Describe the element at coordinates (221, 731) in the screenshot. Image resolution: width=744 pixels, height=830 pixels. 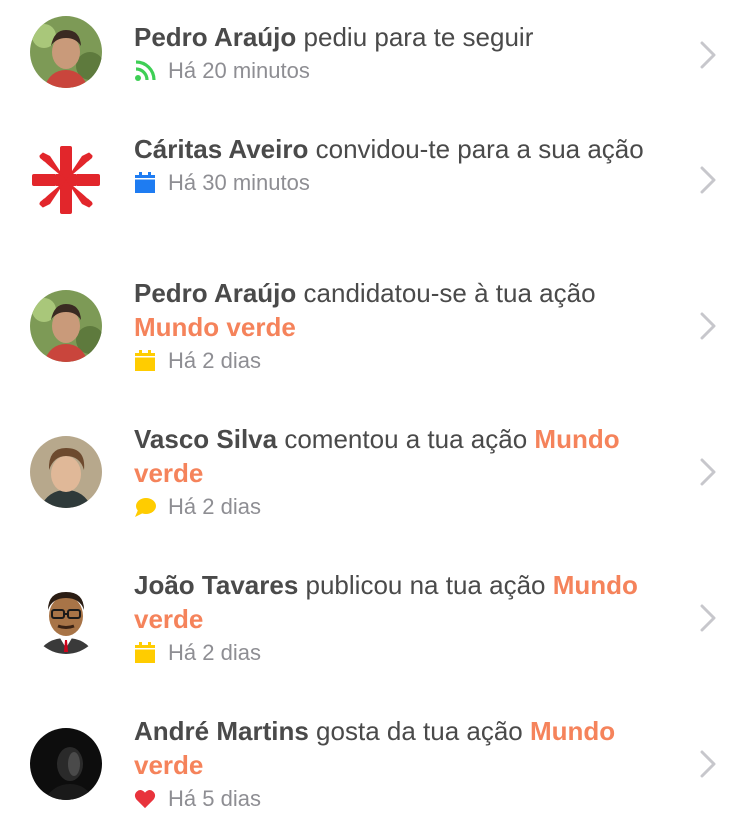
I see `actor-name: André Martins` at that location.